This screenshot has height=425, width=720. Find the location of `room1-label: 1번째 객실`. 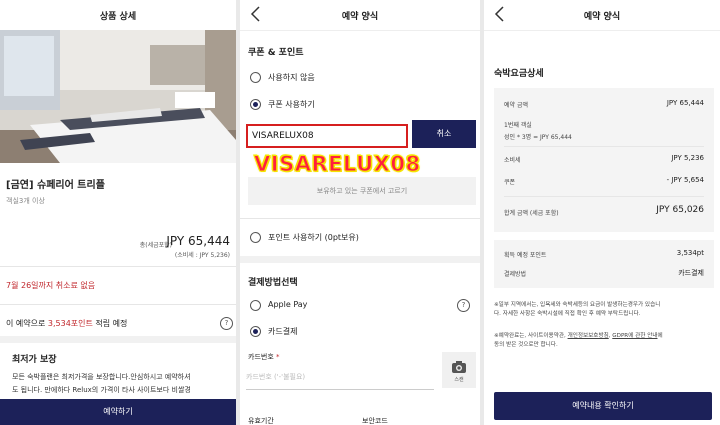

room1-label: 1번째 객실 is located at coordinates (518, 125).